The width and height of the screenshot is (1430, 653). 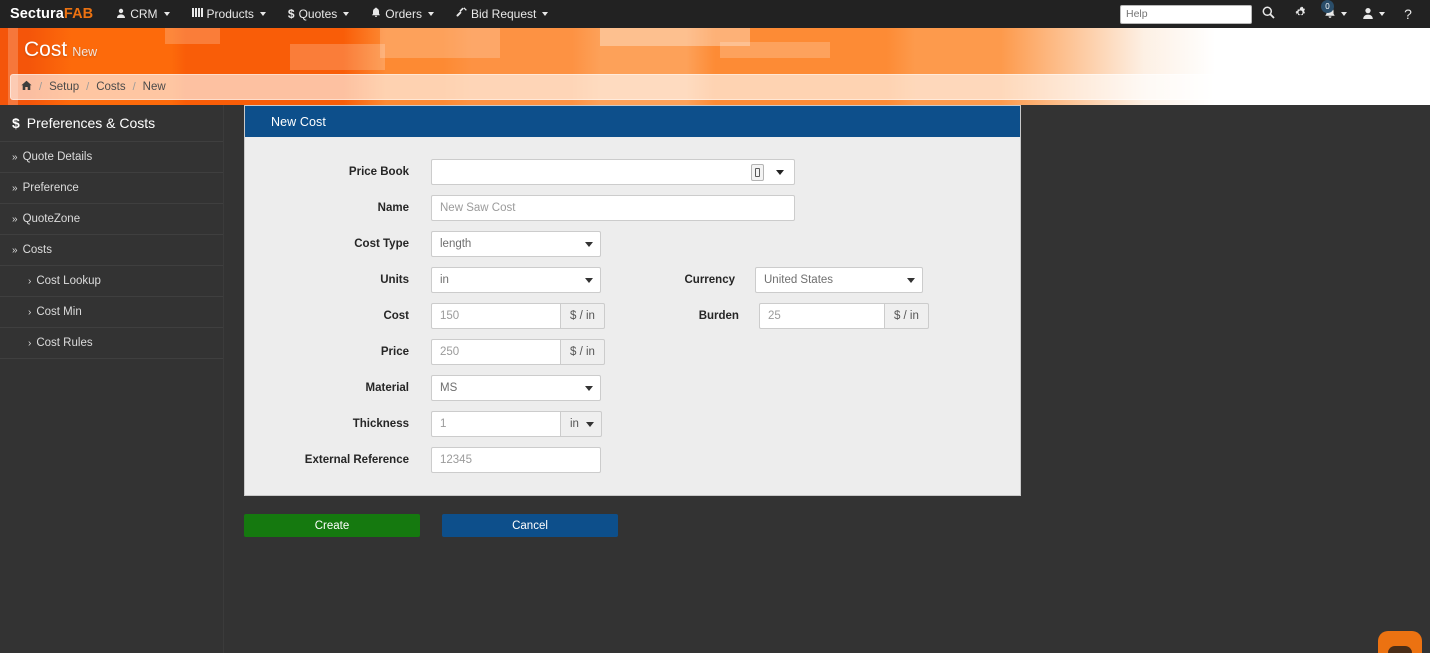 What do you see at coordinates (449, 388) in the screenshot?
I see `material-value: MS` at bounding box center [449, 388].